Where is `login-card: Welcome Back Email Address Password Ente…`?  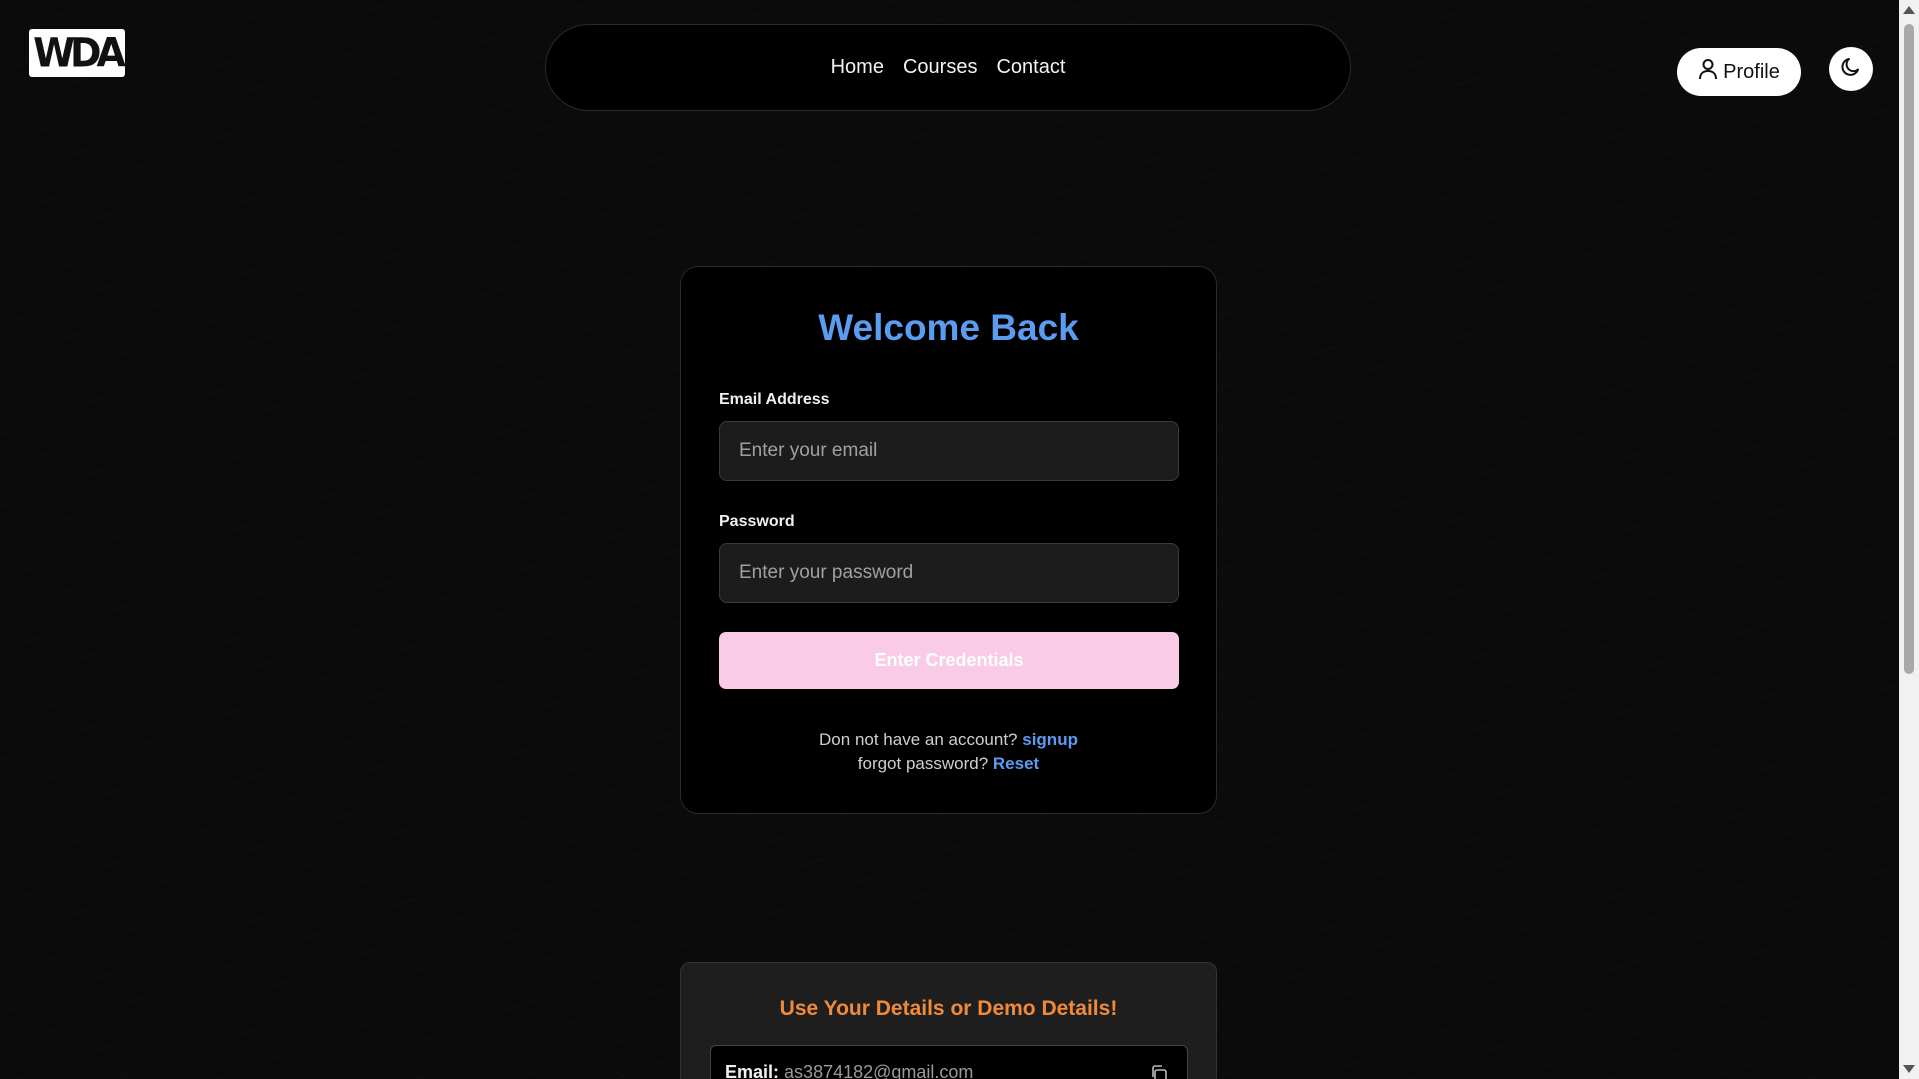
login-card: Welcome Back Email Address Password Ente… is located at coordinates (948, 540).